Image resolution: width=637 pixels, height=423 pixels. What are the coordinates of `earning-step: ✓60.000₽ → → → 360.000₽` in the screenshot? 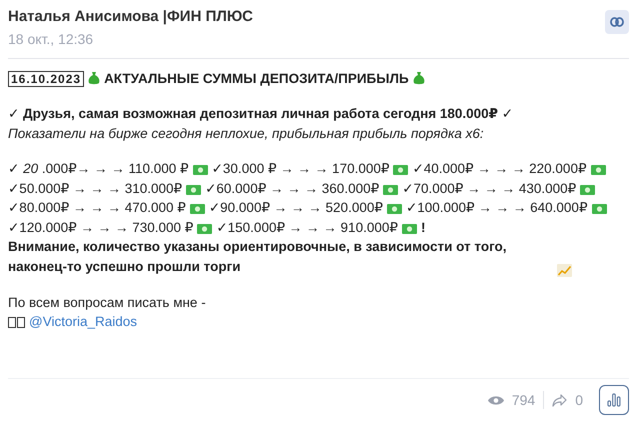 It's located at (292, 188).